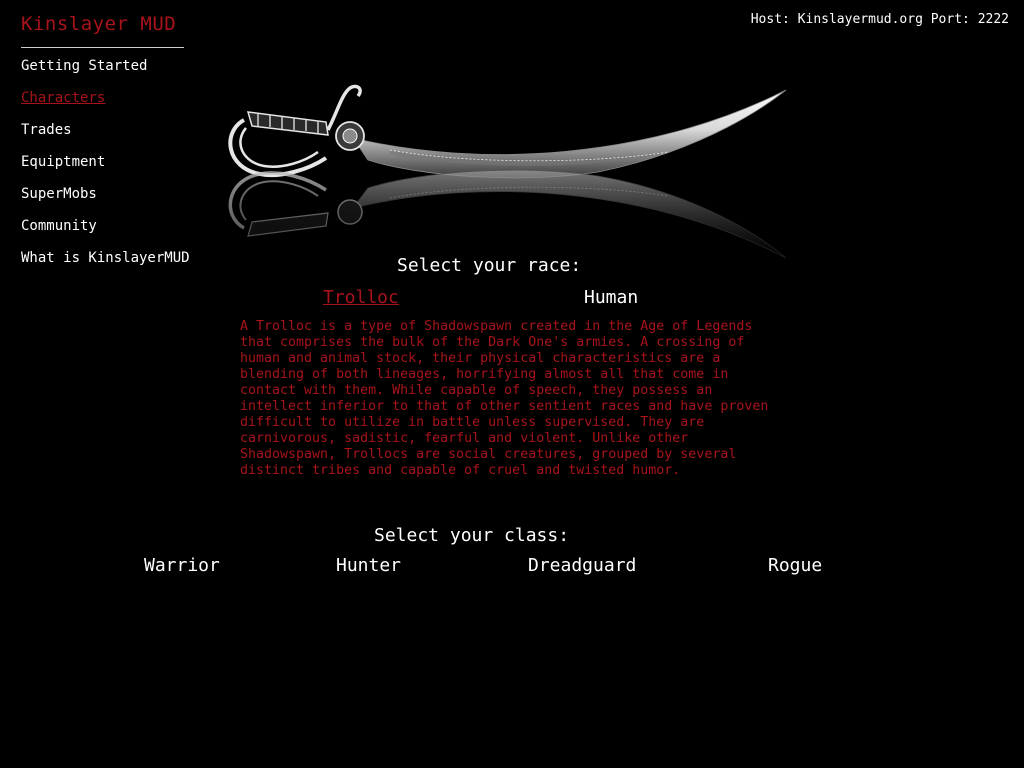 Image resolution: width=1024 pixels, height=768 pixels. Describe the element at coordinates (105, 105) in the screenshot. I see `nav-item-characters: Characters` at that location.